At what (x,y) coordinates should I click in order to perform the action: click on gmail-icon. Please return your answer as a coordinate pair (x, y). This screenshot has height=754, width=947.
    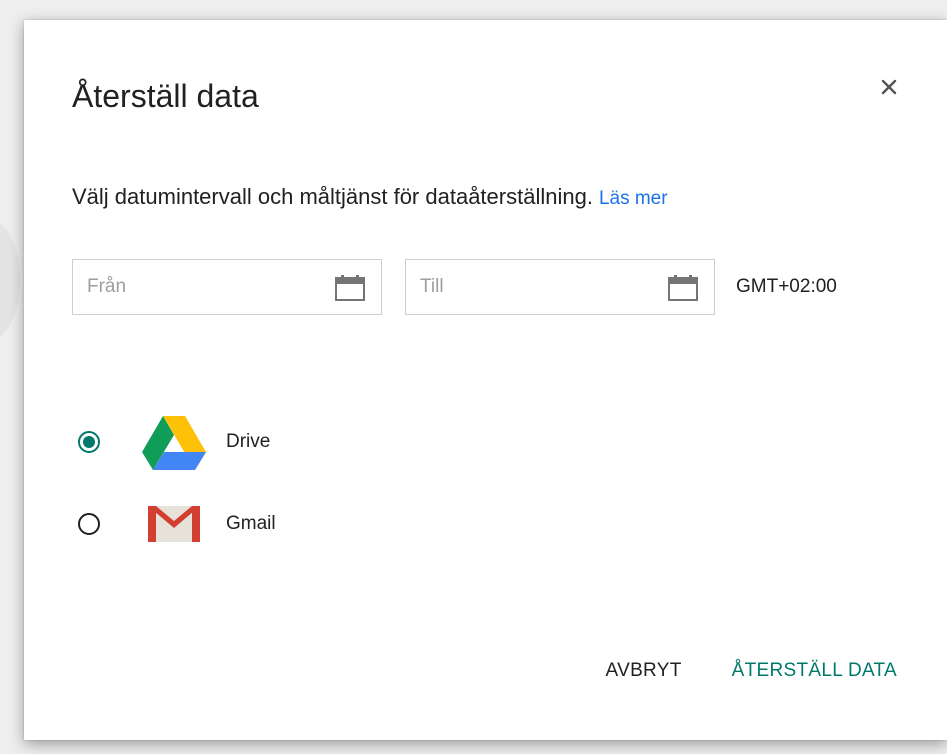
    Looking at the image, I should click on (174, 524).